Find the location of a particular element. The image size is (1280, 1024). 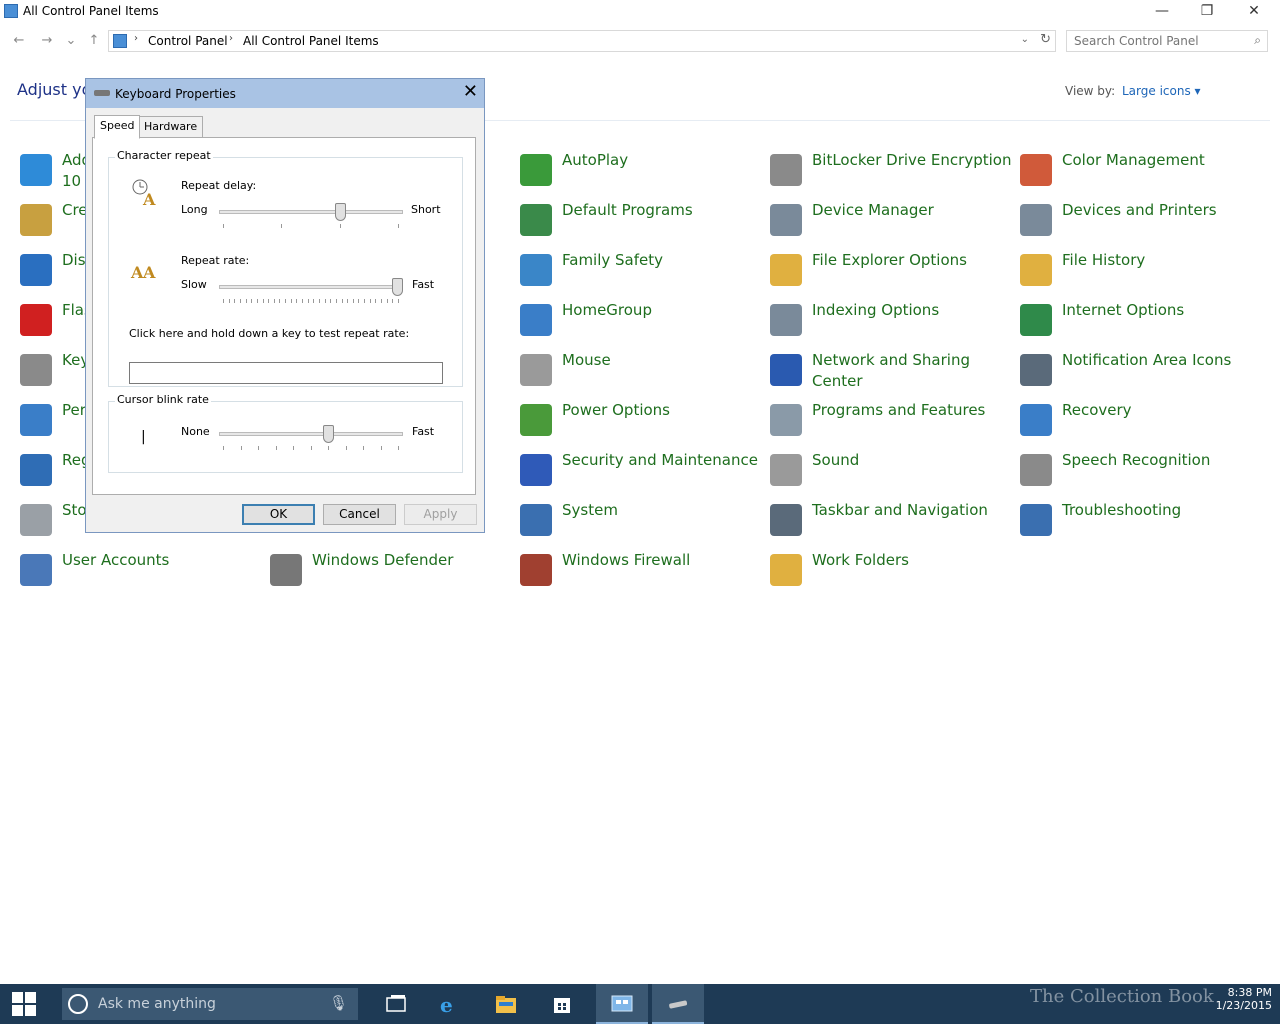

search-box: ⌕ is located at coordinates (1167, 41).